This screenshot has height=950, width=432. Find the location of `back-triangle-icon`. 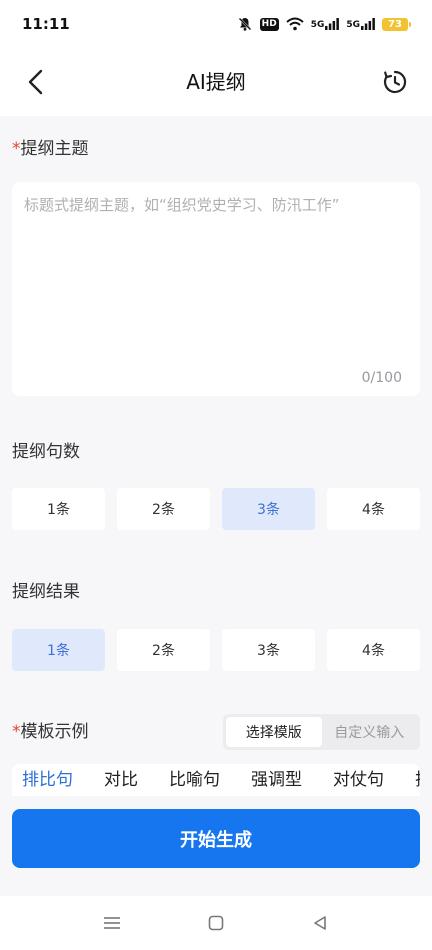

back-triangle-icon is located at coordinates (320, 923).